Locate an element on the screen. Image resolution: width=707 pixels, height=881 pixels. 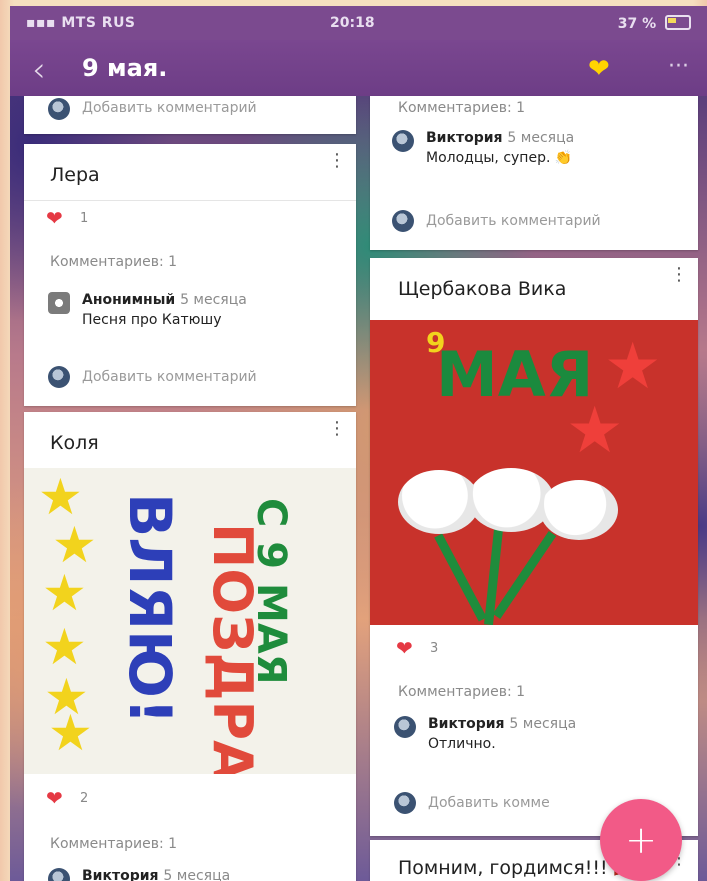
post-title: Щербакова Вика is located at coordinates (482, 289).